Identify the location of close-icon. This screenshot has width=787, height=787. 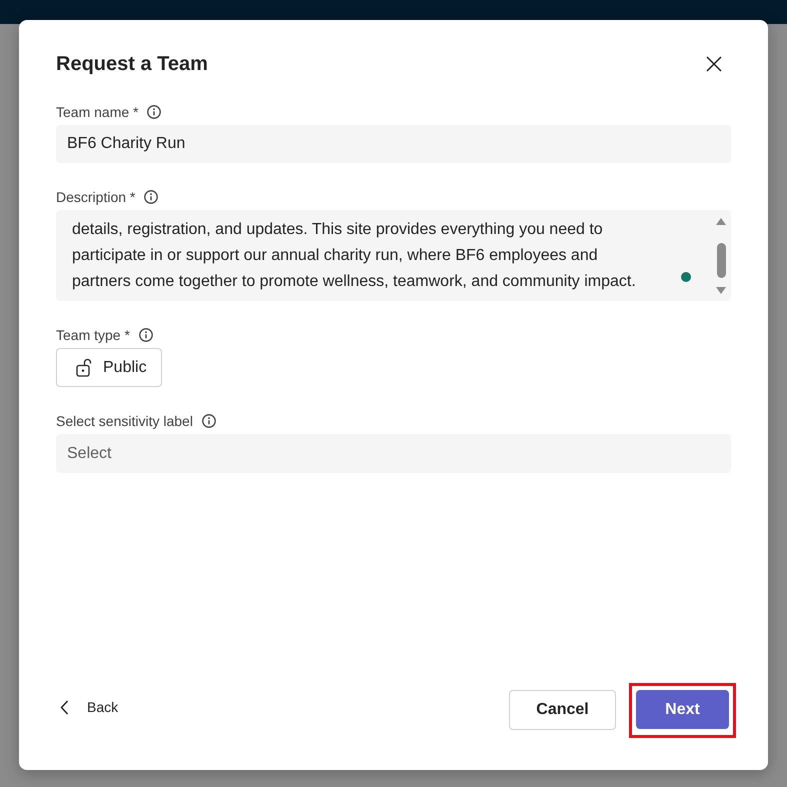
(714, 64).